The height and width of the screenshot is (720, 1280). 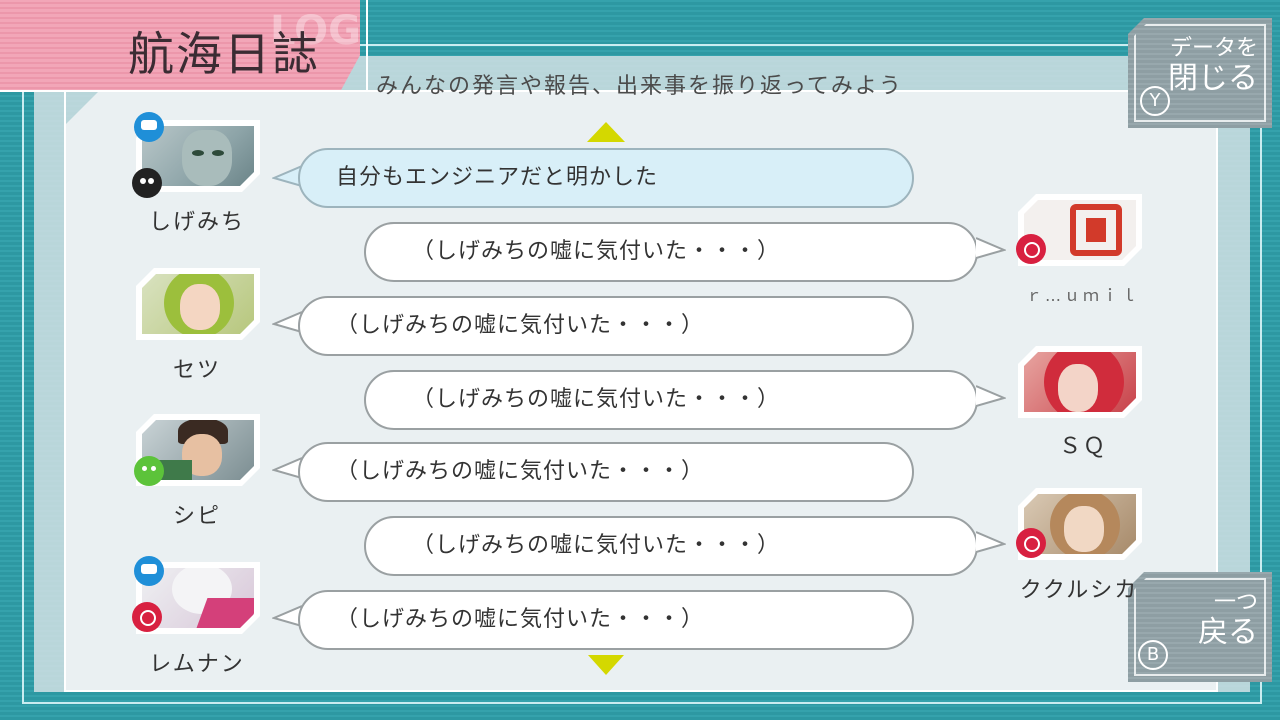 What do you see at coordinates (606, 132) in the screenshot?
I see `scroll-up-arrow-icon` at bounding box center [606, 132].